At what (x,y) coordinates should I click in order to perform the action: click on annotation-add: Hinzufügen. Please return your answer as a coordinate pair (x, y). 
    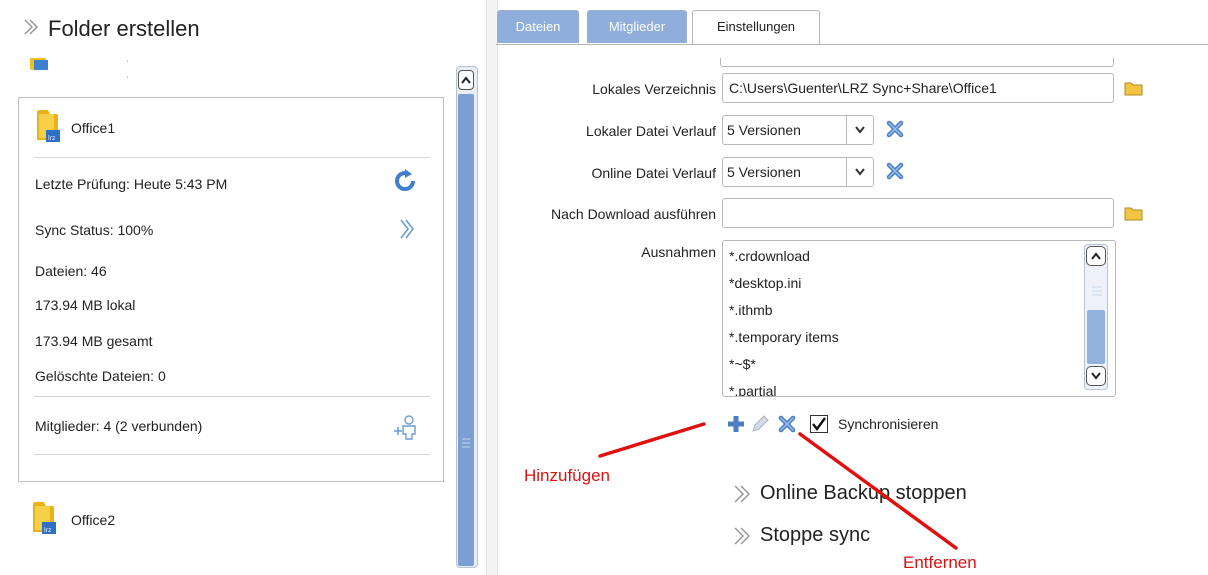
    Looking at the image, I should click on (567, 475).